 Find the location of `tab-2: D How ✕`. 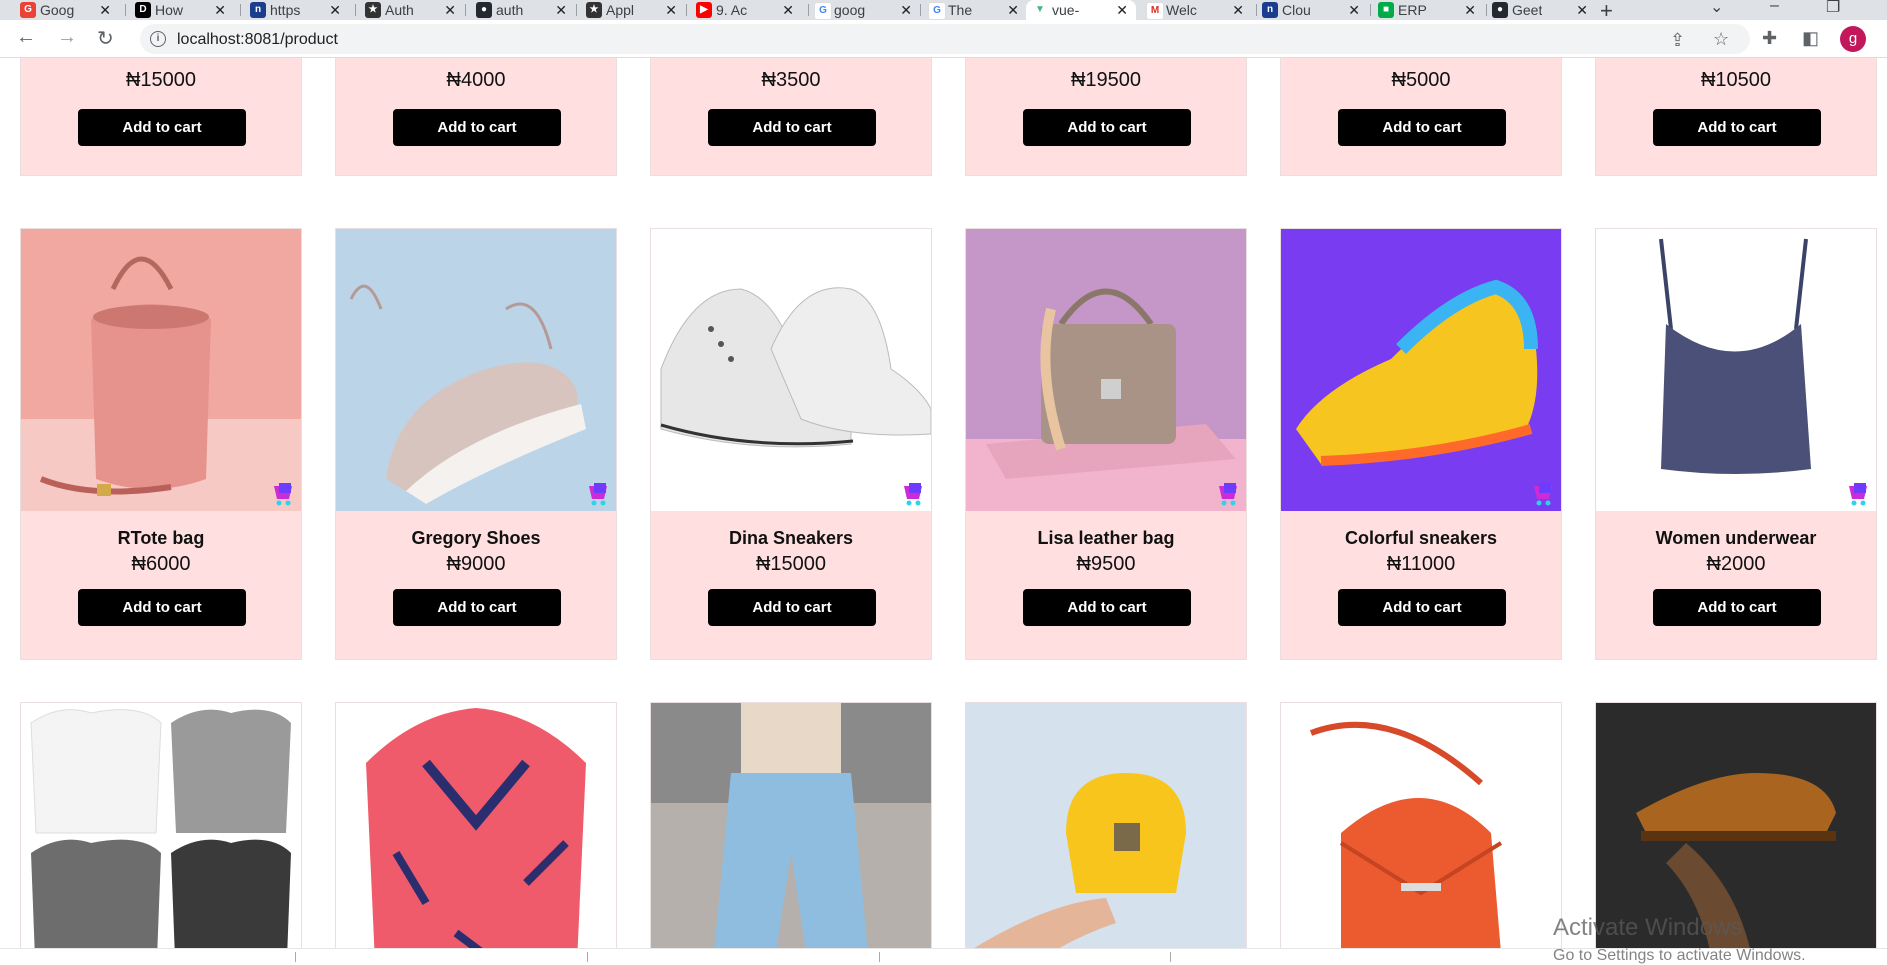

tab-2: D How ✕ is located at coordinates (181, 10).